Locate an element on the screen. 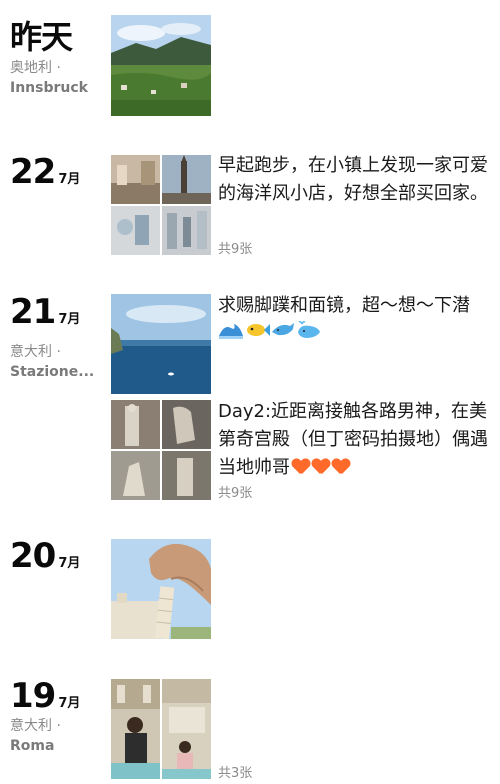  entry-date: 20 7月 is located at coordinates (45, 556).